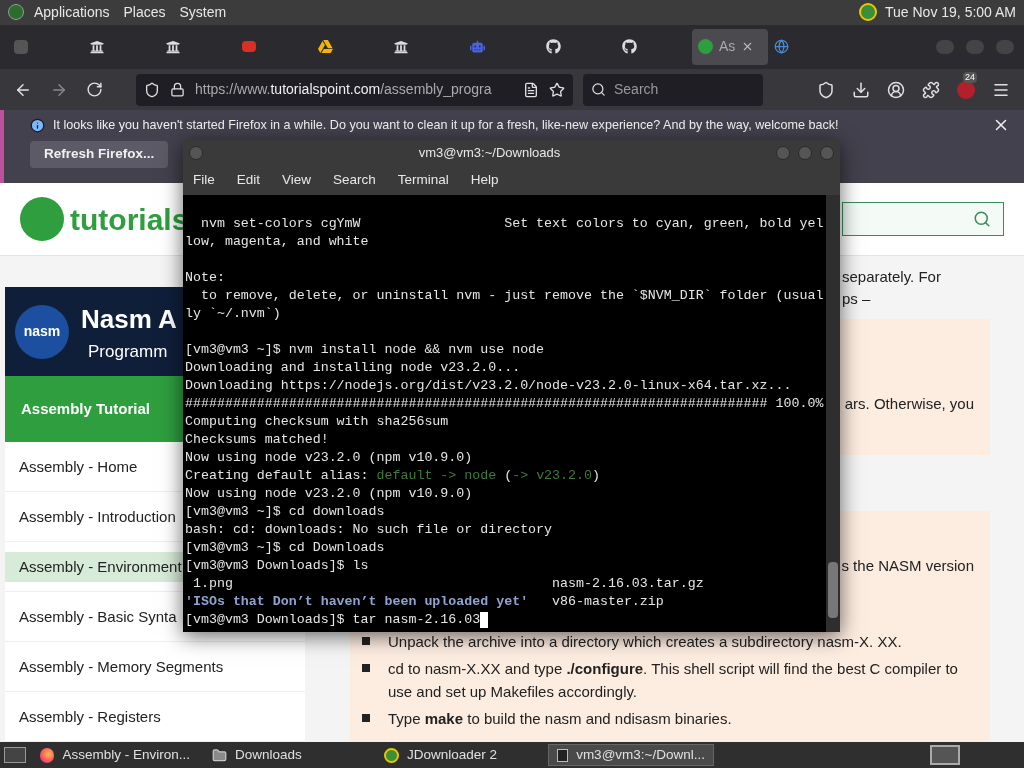  What do you see at coordinates (277, 242) in the screenshot?
I see `terminal-line: low, magenta, and white` at bounding box center [277, 242].